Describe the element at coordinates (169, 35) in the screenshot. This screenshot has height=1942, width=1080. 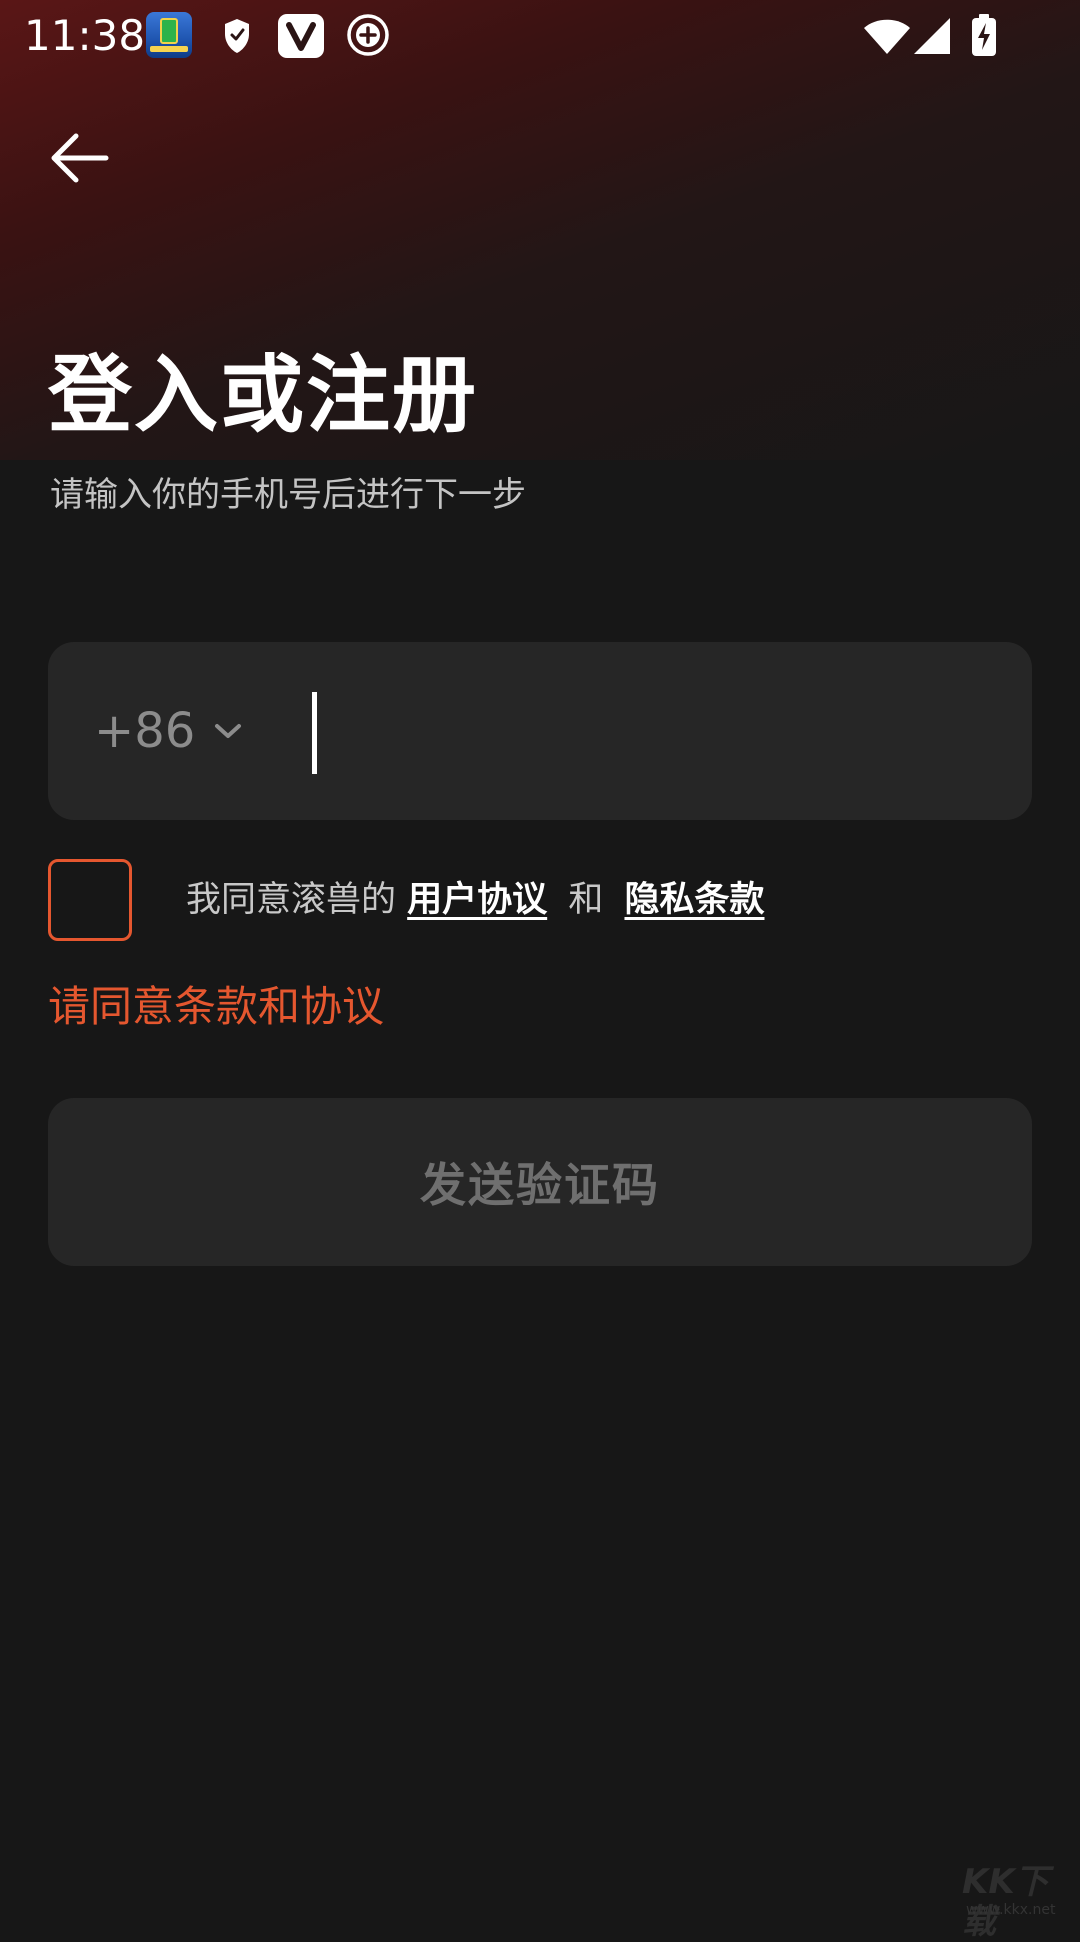
I see `app-icon` at that location.